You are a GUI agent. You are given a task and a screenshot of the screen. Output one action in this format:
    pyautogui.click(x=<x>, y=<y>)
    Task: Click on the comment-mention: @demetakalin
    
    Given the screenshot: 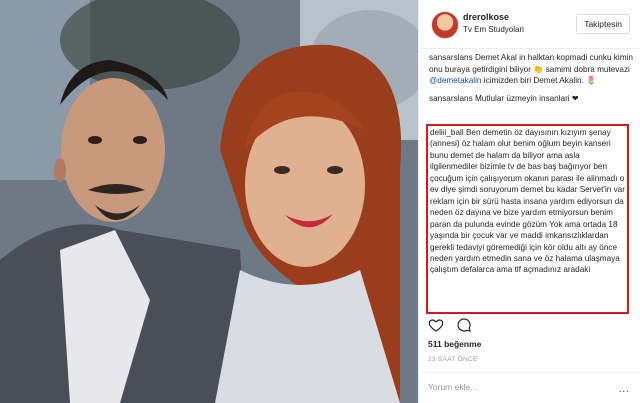 What is the action you would take?
    pyautogui.click(x=455, y=80)
    